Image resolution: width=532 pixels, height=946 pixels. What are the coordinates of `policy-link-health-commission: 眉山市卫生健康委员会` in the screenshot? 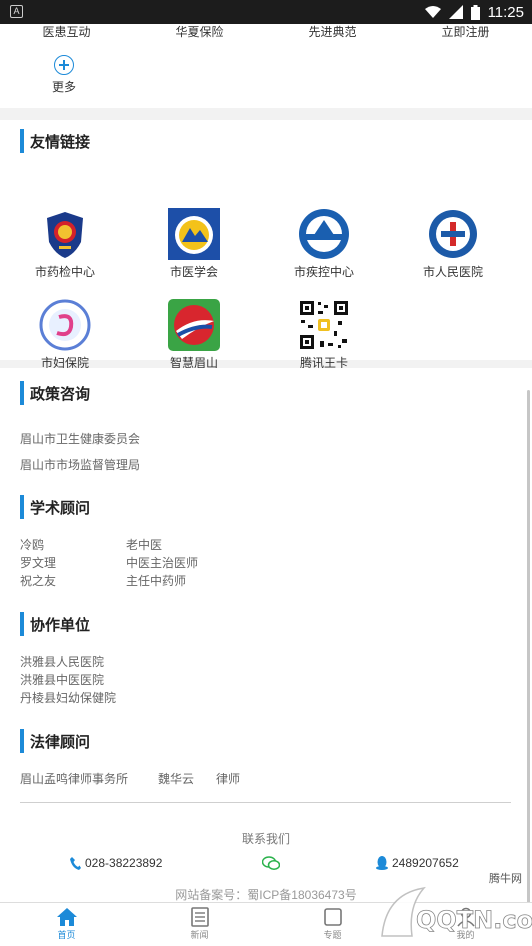 It's located at (266, 439).